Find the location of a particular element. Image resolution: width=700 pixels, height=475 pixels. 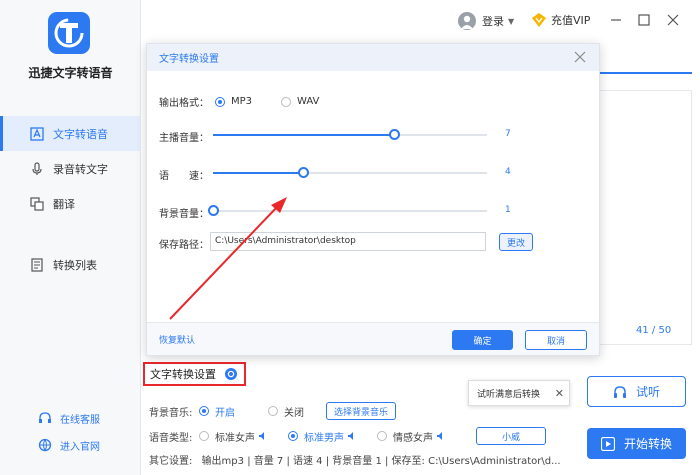

bg-music-label: 背景音乐: is located at coordinates (171, 413).